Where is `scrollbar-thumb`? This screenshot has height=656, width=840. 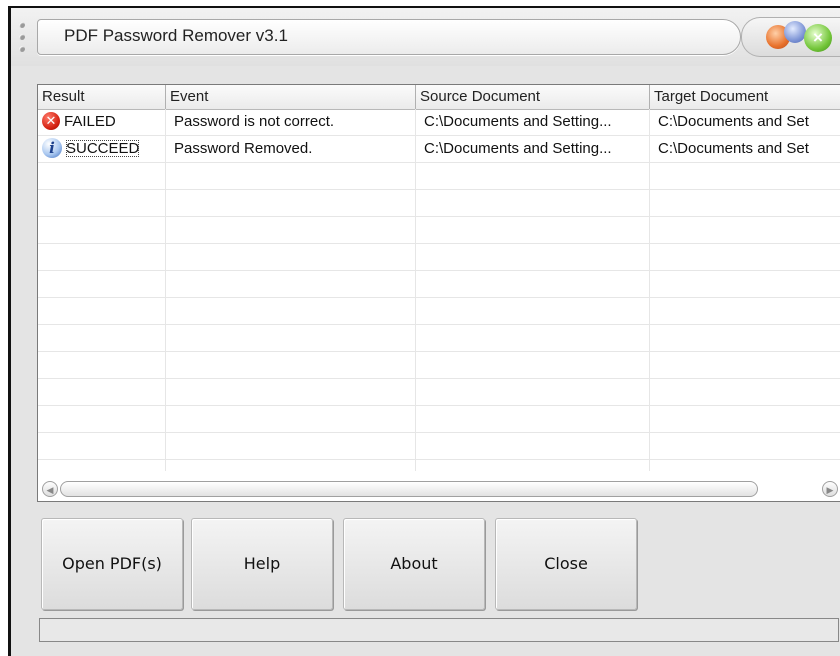 scrollbar-thumb is located at coordinates (409, 489).